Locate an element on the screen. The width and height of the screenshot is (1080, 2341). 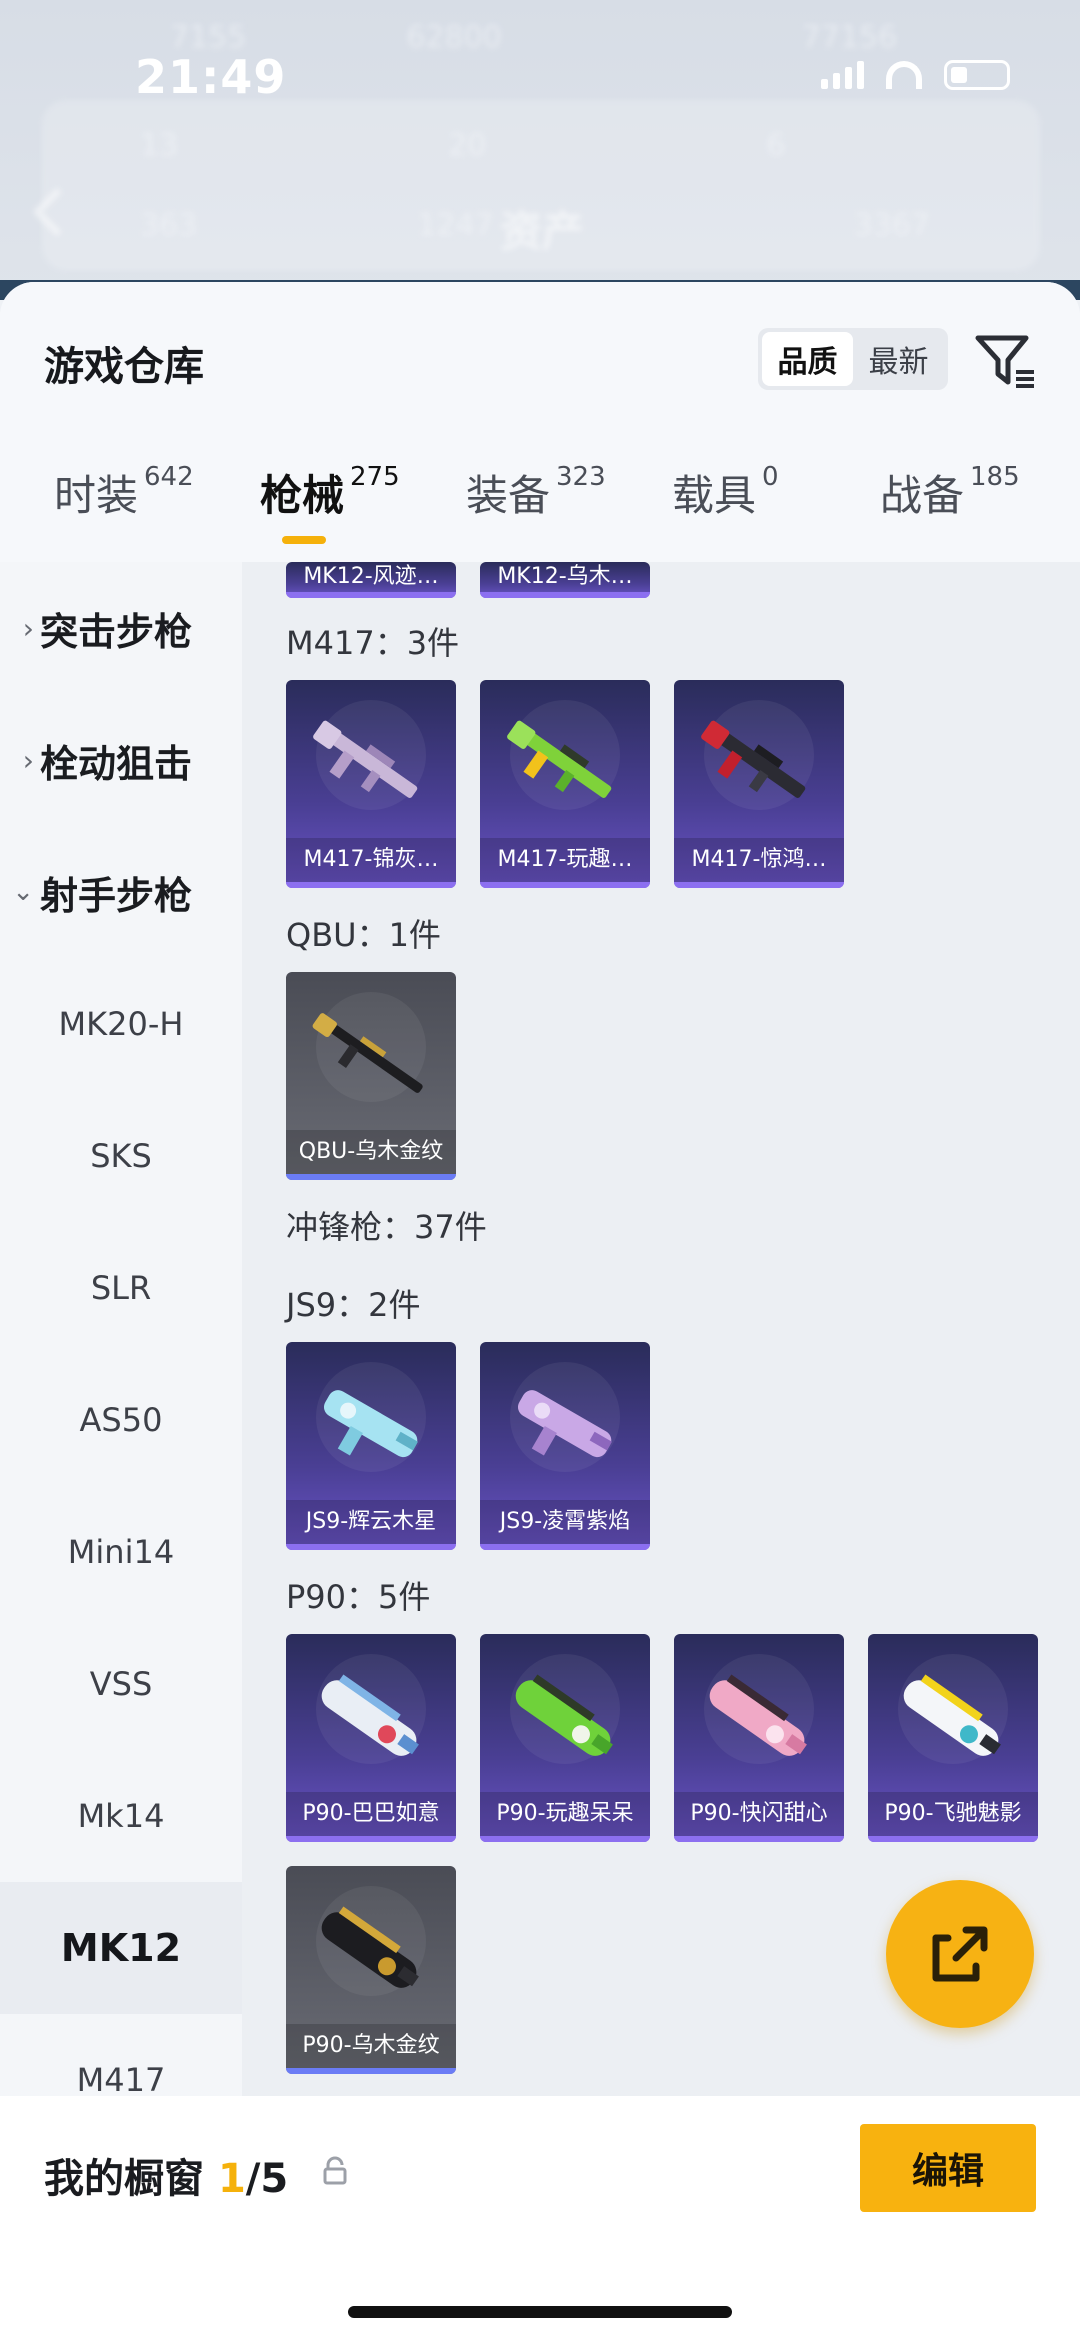
tab-label: 枪械 is located at coordinates (302, 495).